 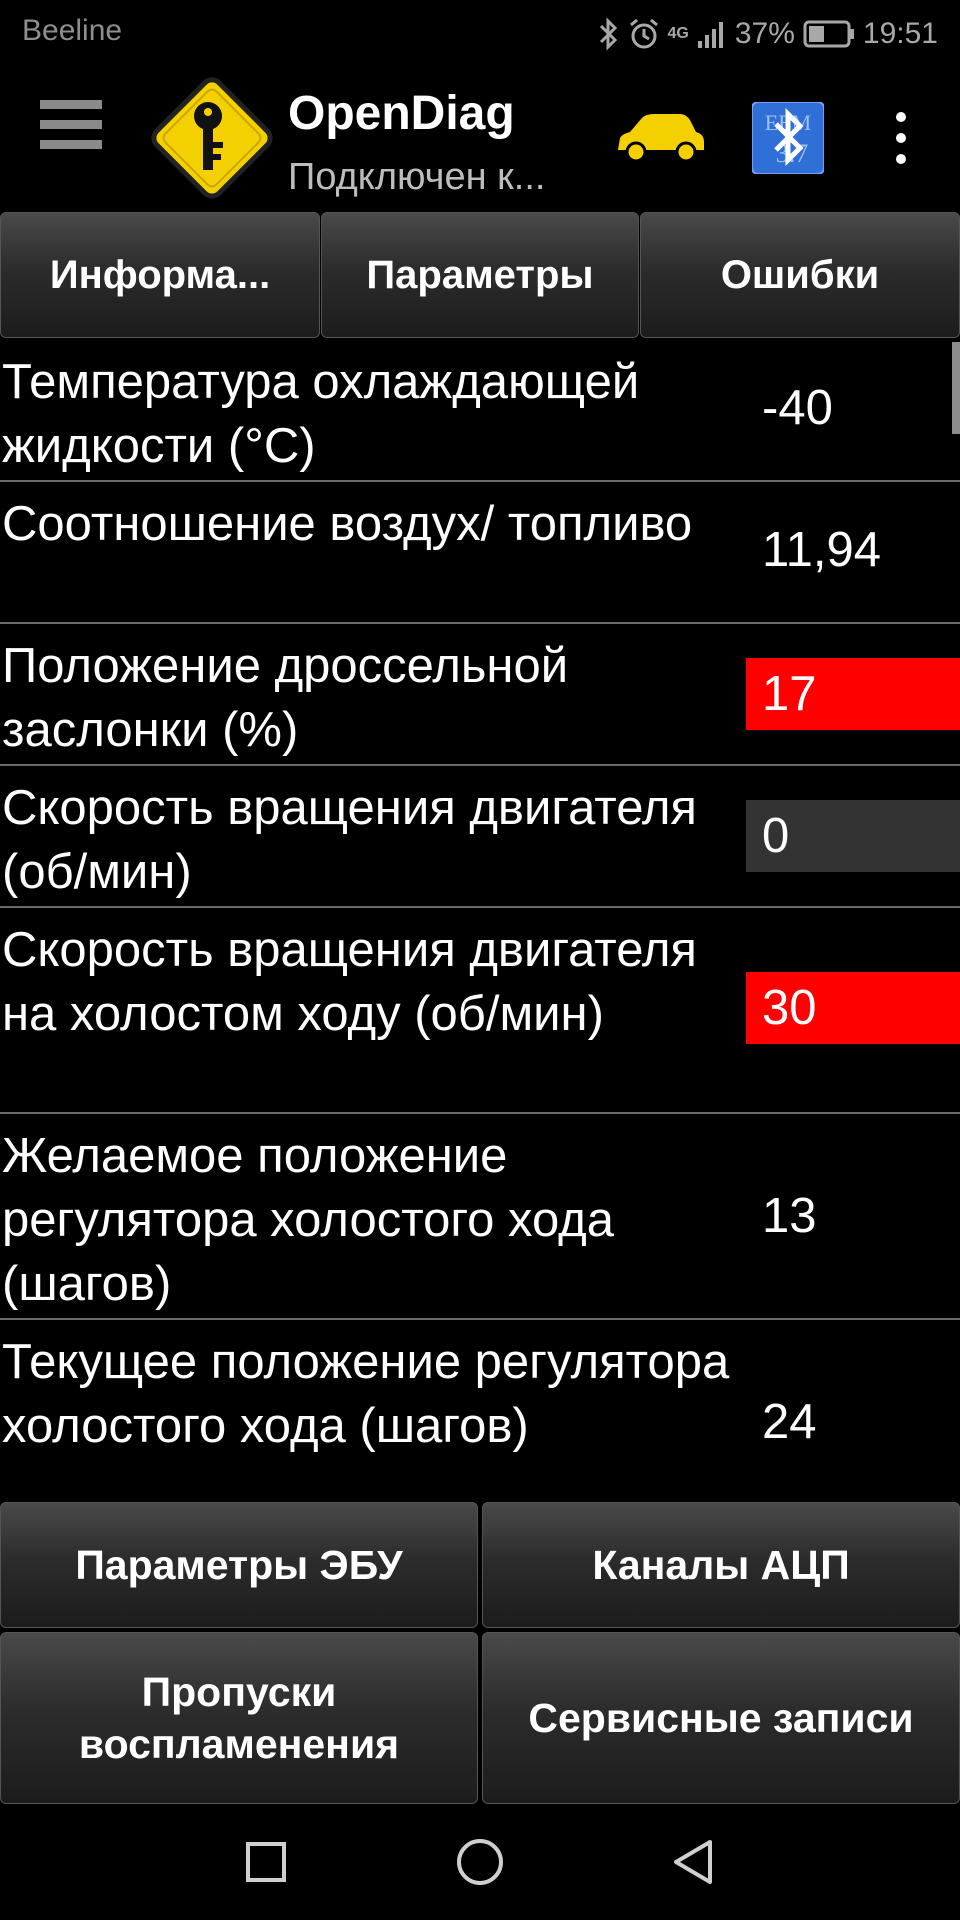 What do you see at coordinates (643, 33) in the screenshot?
I see `alarm-icon` at bounding box center [643, 33].